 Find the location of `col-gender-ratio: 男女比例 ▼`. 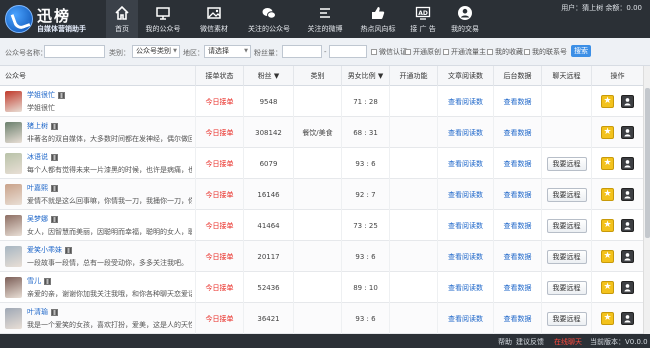

col-gender-ratio: 男女比例 ▼ is located at coordinates (365, 76).